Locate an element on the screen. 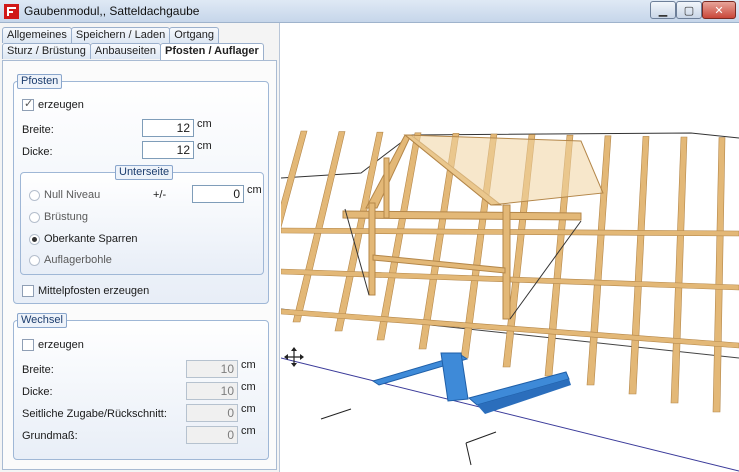 This screenshot has height=472, width=739. mittelpfosten-row: Mittelpfosten erzeugen is located at coordinates (85, 291).